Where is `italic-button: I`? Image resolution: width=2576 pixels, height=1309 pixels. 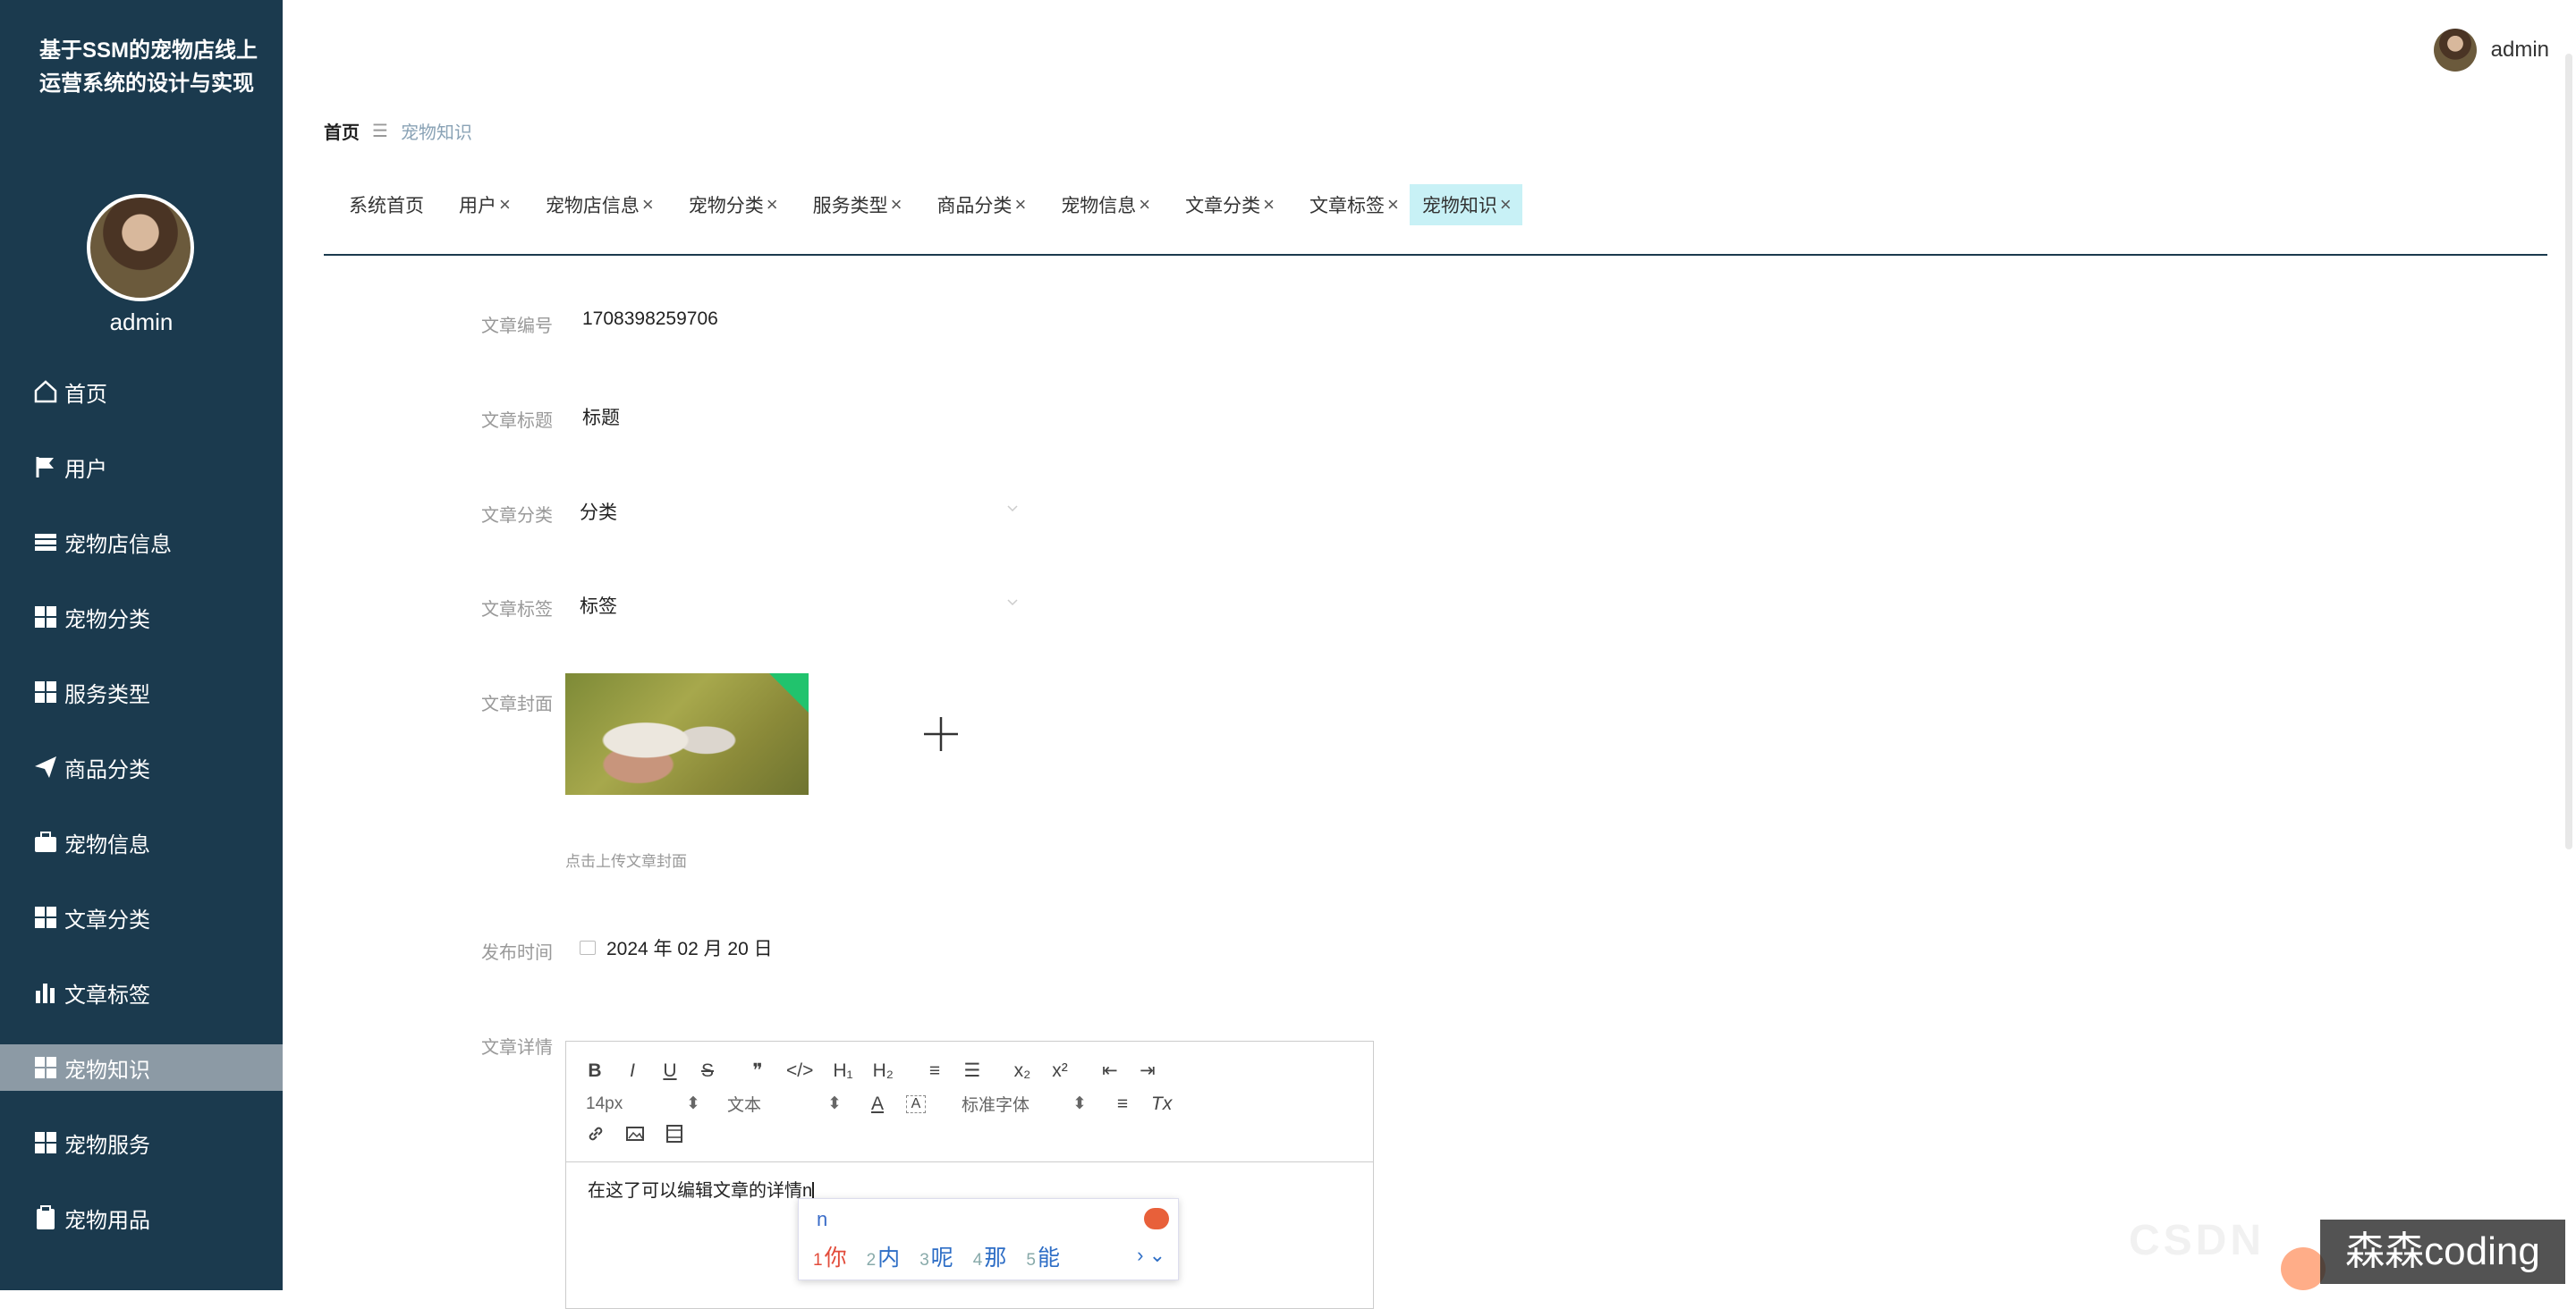 italic-button: I is located at coordinates (632, 1071).